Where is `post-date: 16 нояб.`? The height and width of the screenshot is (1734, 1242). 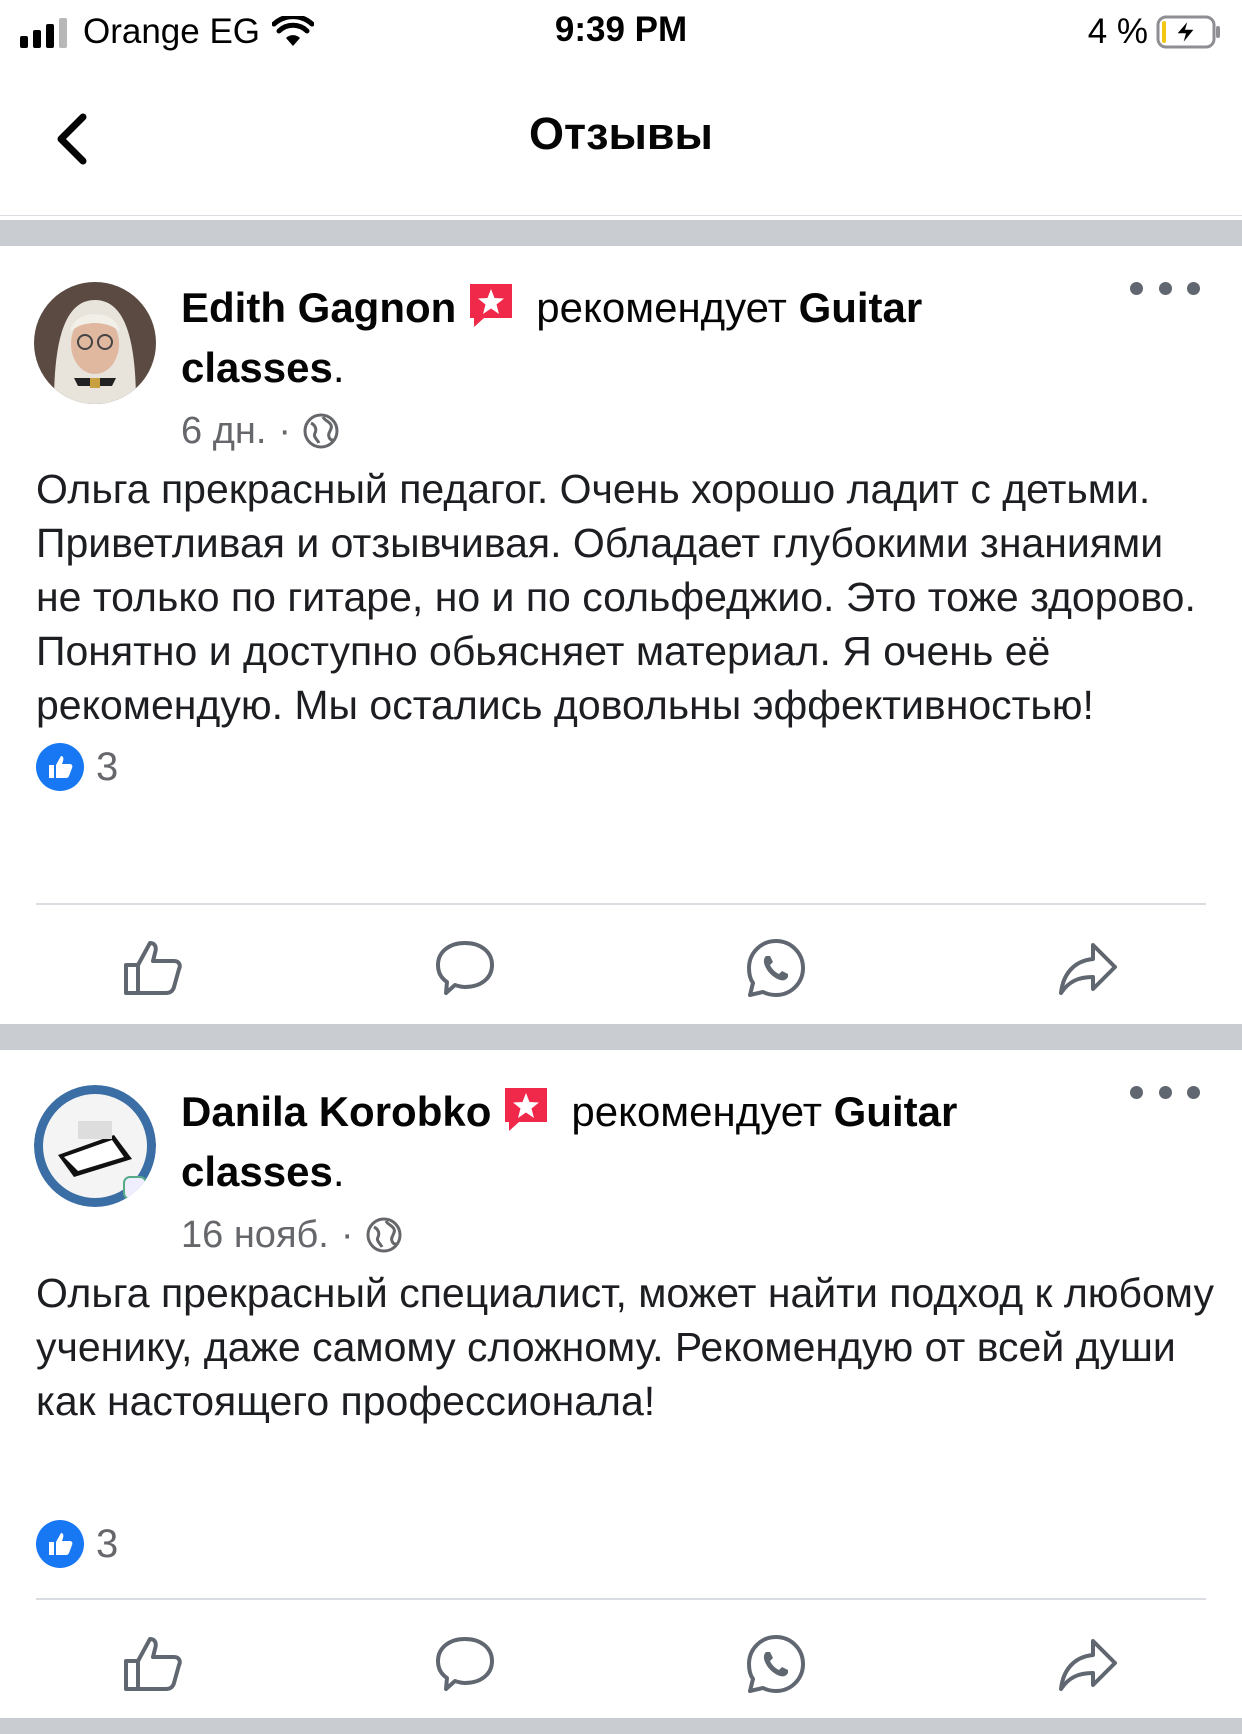 post-date: 16 нояб. is located at coordinates (255, 1235).